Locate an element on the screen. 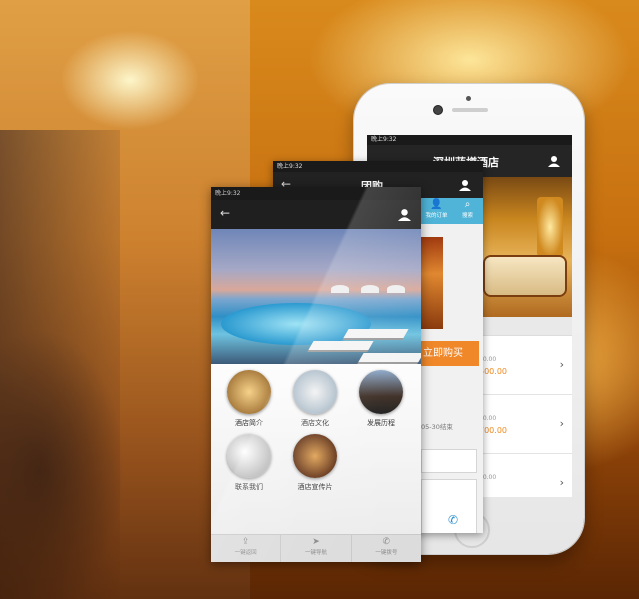 Image resolution: width=639 pixels, height=599 pixels. one-click-navigation-button: ➤ 一键导航 is located at coordinates (316, 548).